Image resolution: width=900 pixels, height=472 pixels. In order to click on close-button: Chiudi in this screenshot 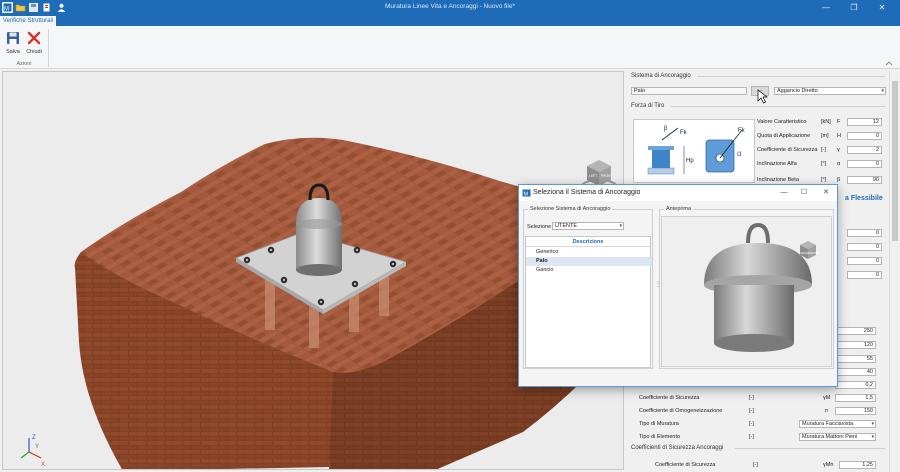, I will do `click(34, 44)`.